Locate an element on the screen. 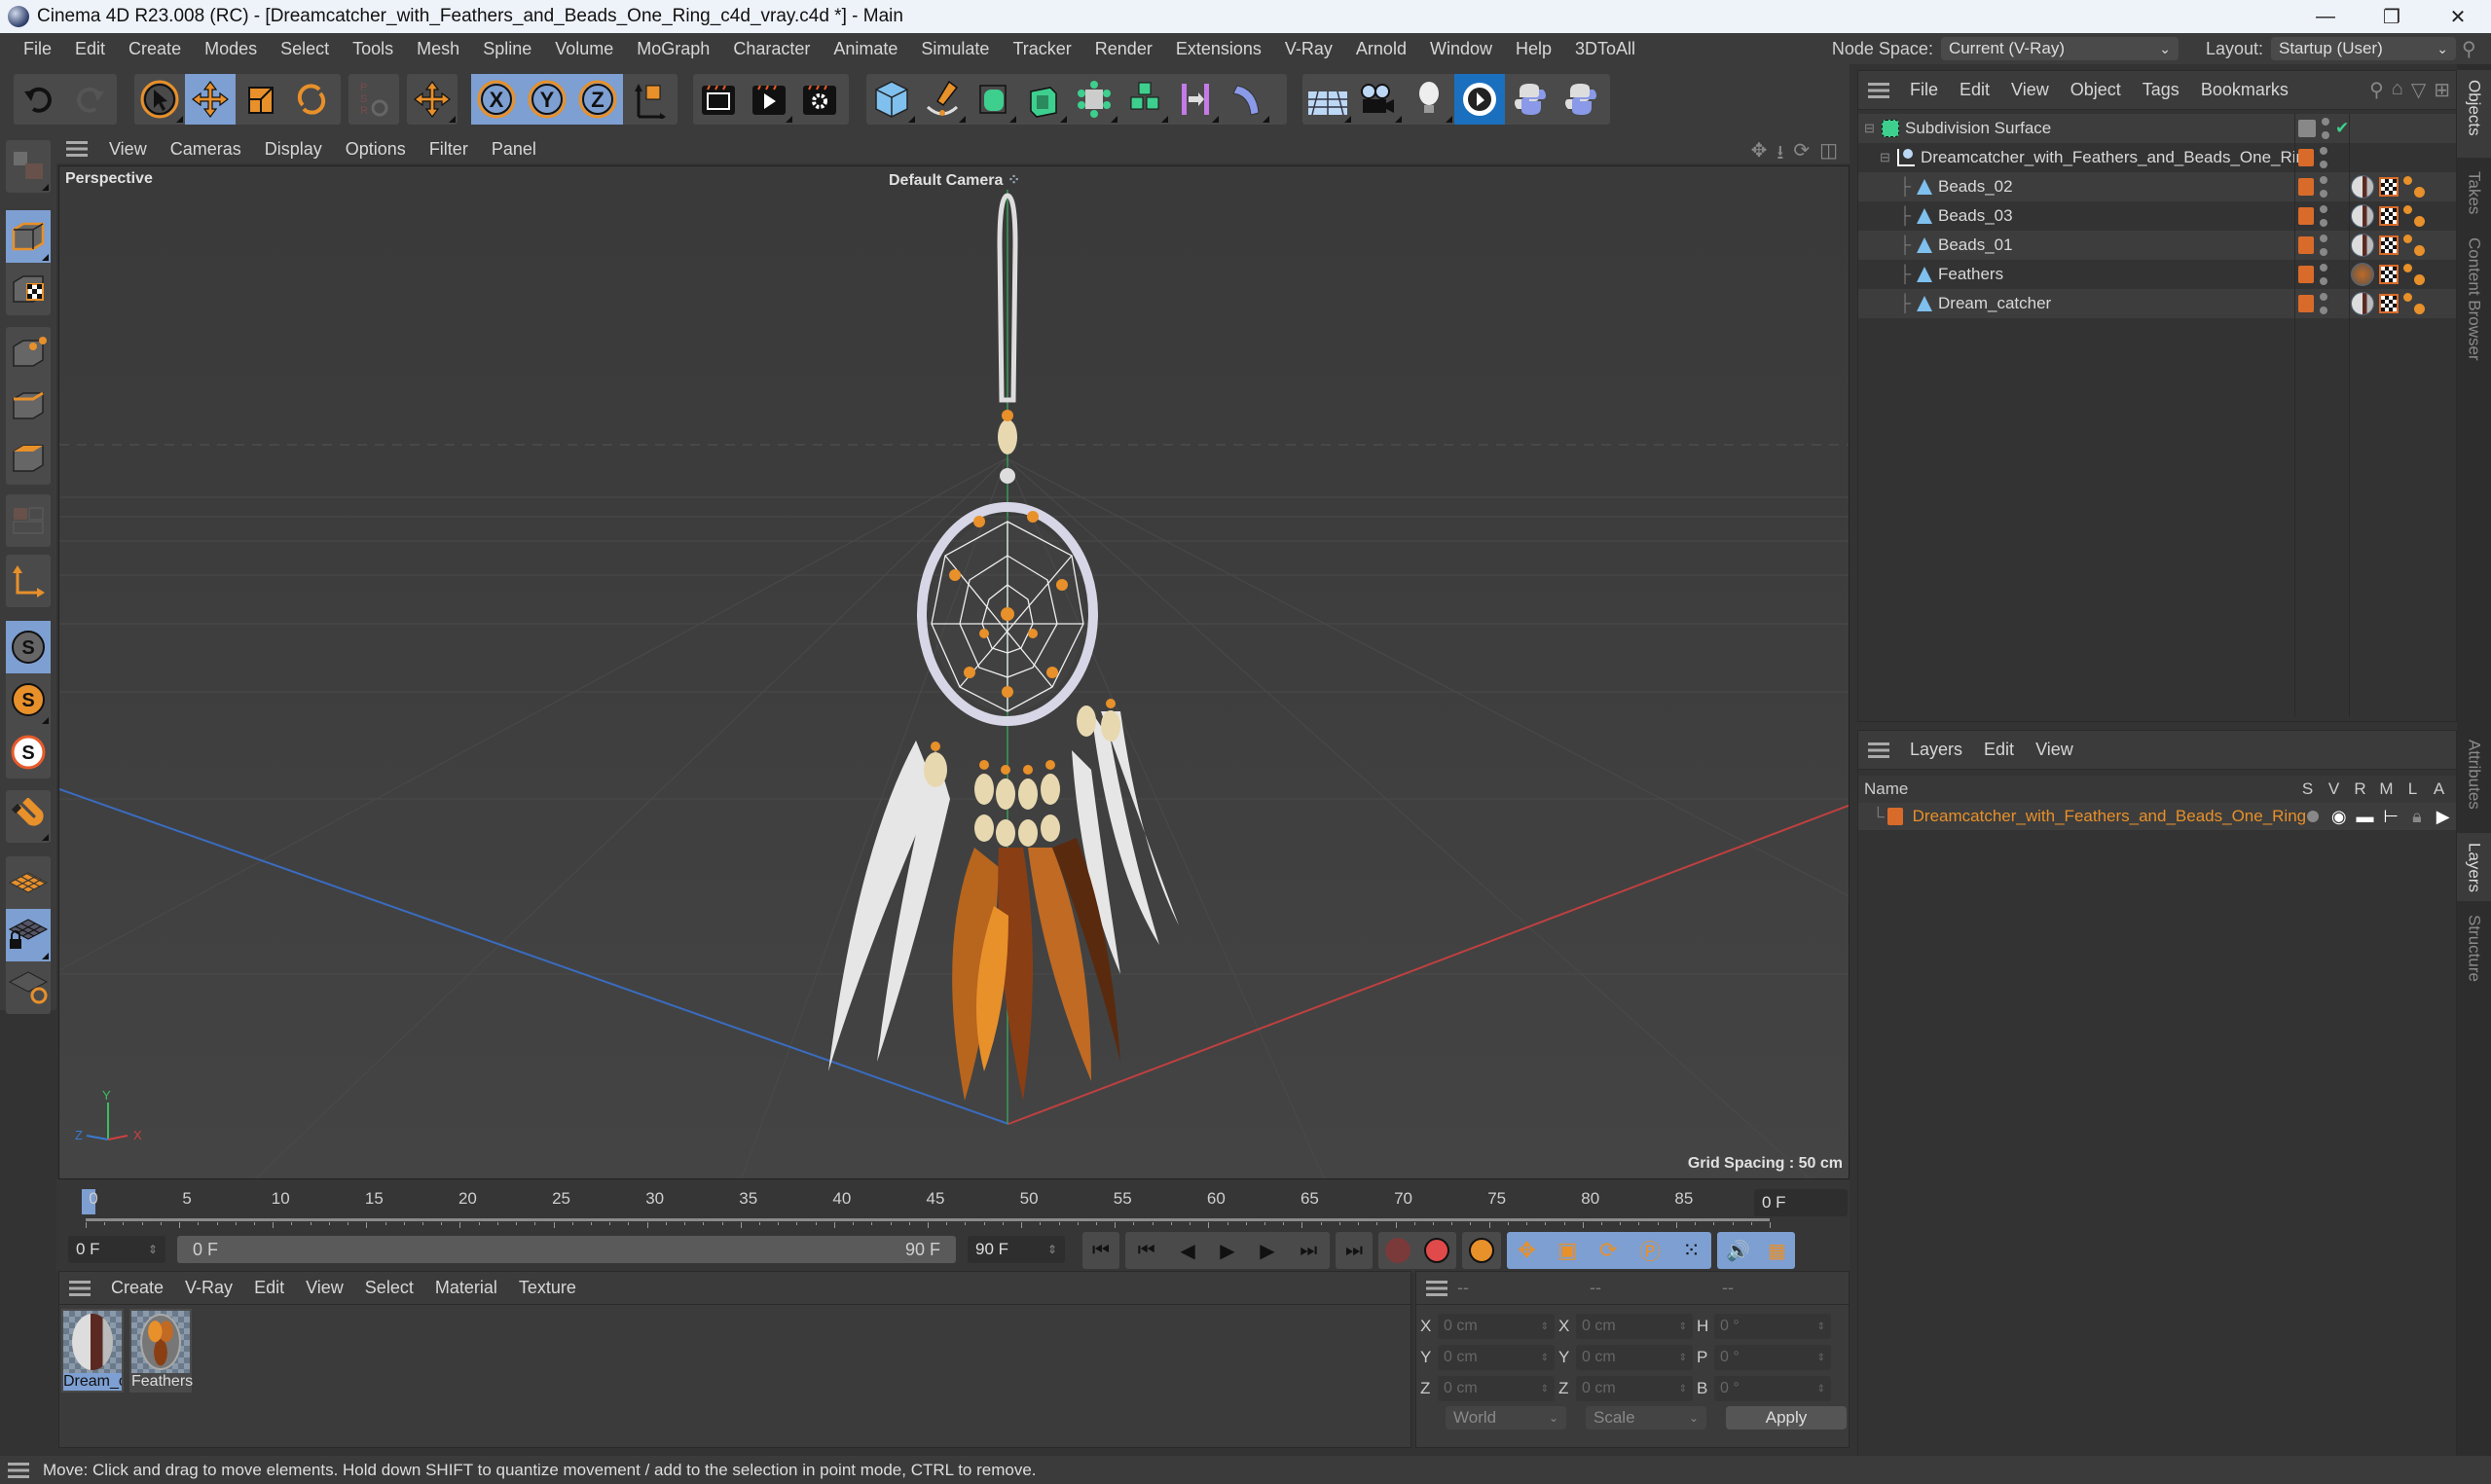 This screenshot has height=1484, width=2491. lock-icon: 🔒︎ is located at coordinates (2417, 817).